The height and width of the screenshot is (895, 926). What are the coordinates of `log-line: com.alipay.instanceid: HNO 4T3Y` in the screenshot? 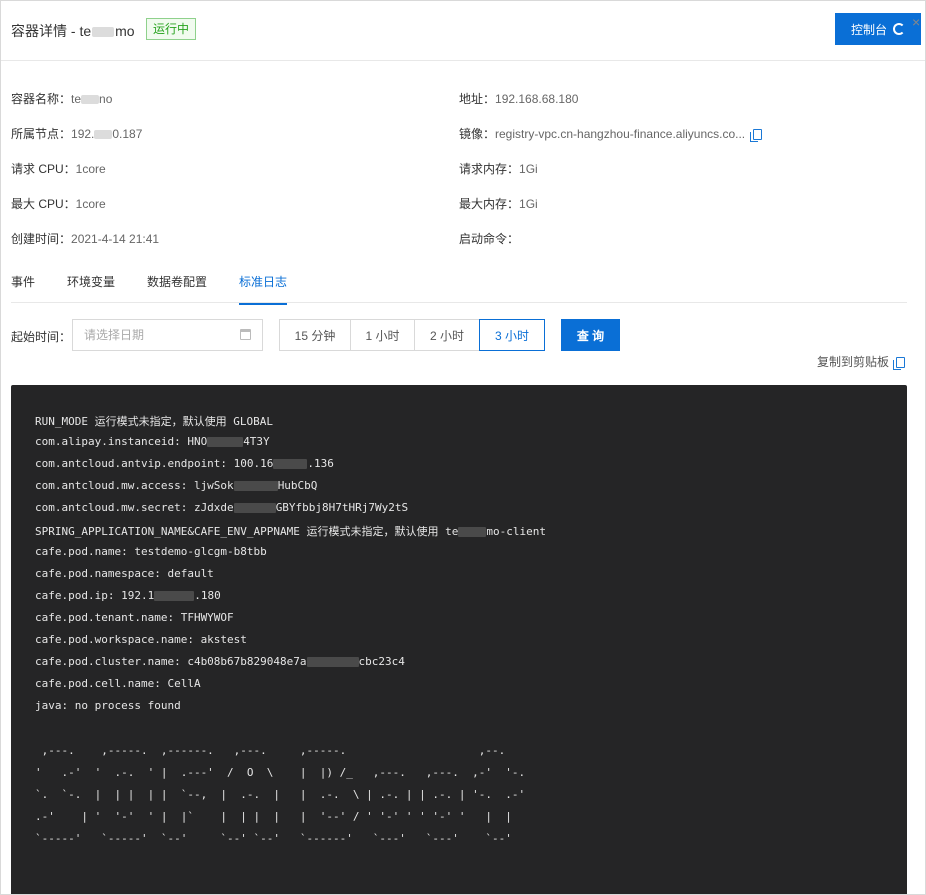 It's located at (152, 441).